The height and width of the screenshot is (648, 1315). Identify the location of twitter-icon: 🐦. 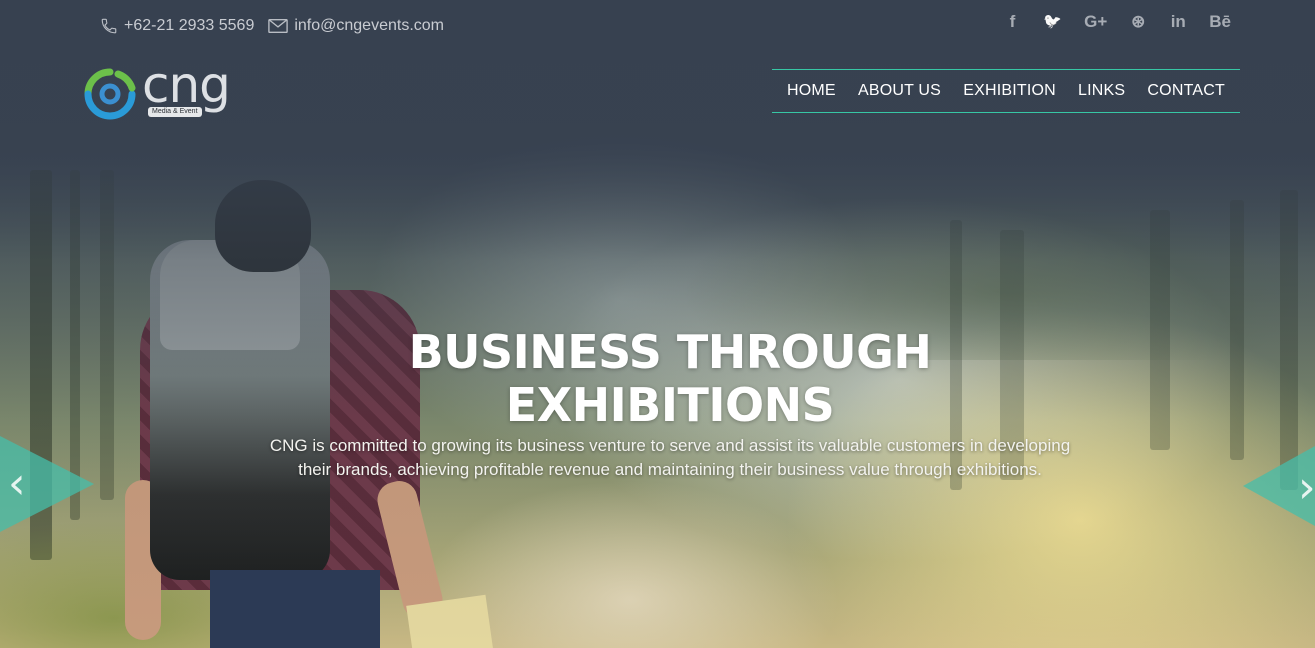
(1052, 22).